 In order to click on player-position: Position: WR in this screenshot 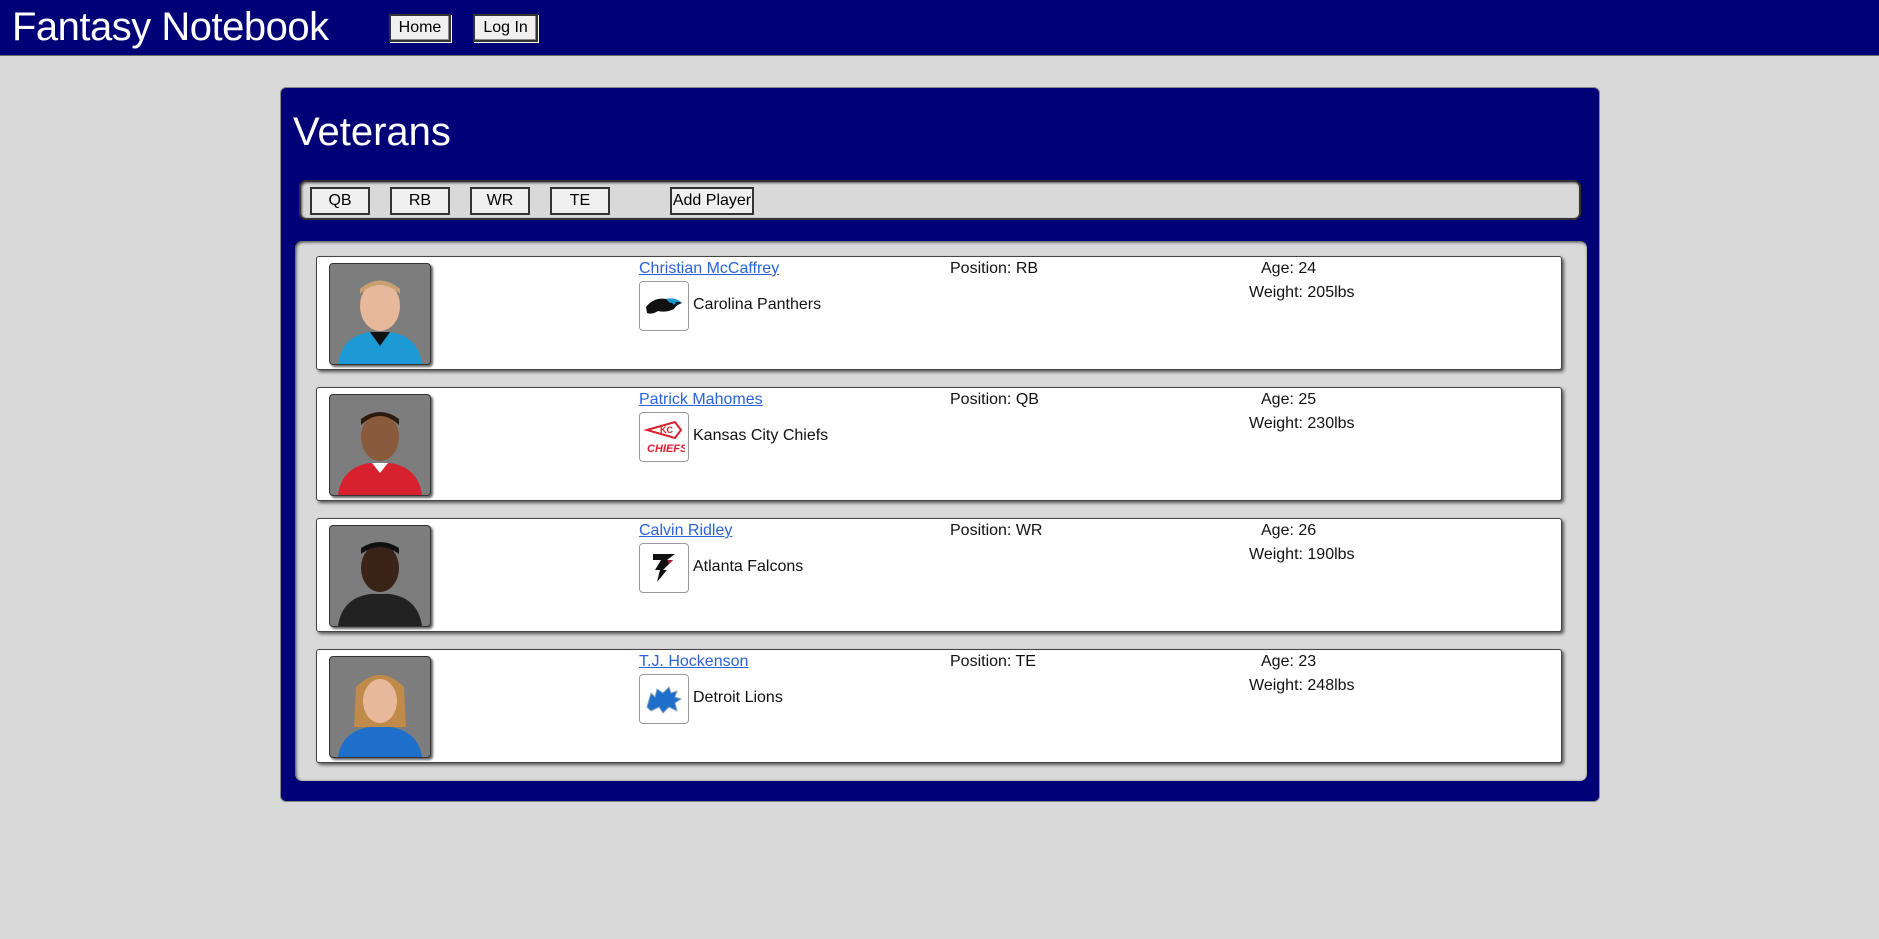, I will do `click(996, 530)`.